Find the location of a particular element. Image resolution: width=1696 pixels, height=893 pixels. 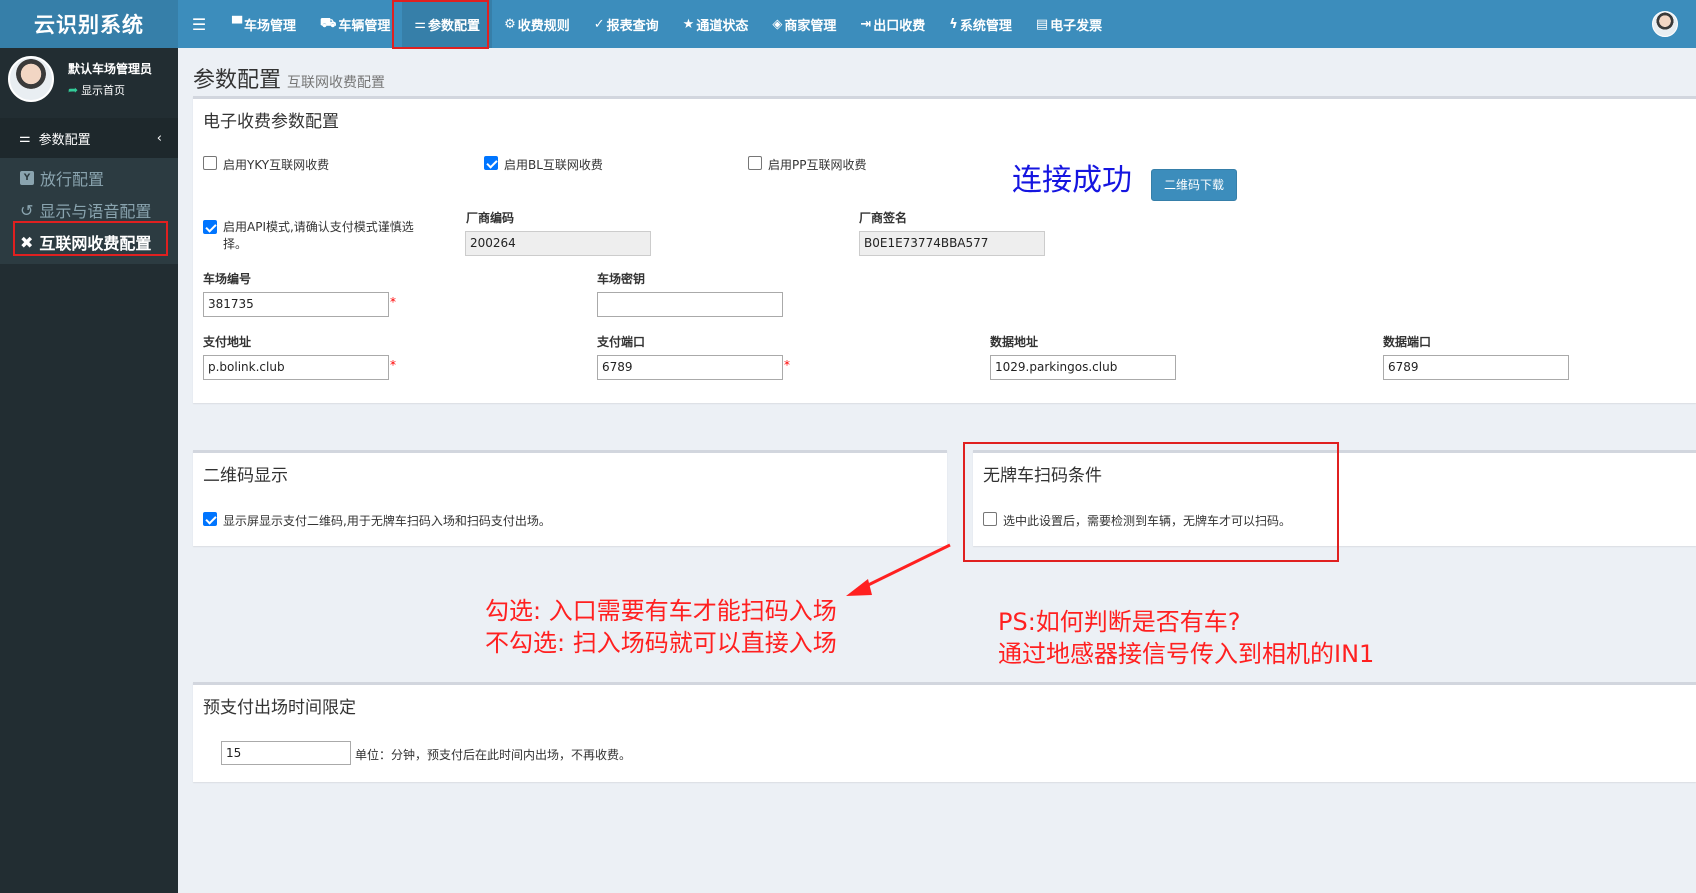

user-panel: 默认车场管理员 ➦ 显示首页 is located at coordinates (89, 79).